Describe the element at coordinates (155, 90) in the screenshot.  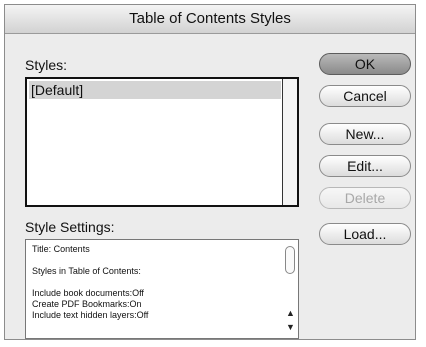
I see `style-item-default: [Default]` at that location.